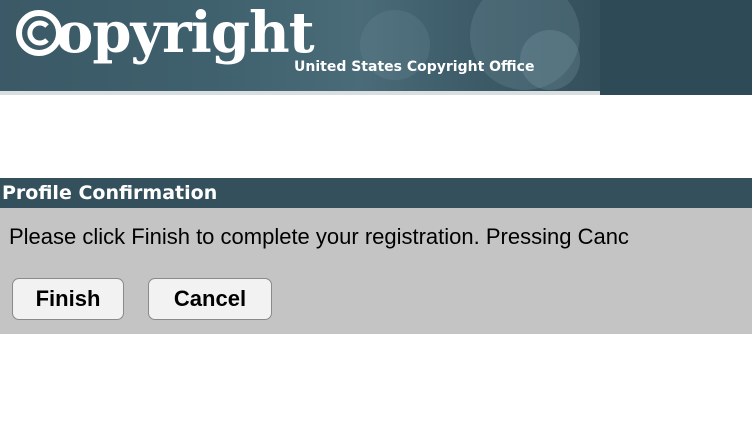 This screenshot has height=422, width=752. What do you see at coordinates (185, 33) in the screenshot?
I see `logo-wordmark: opyright` at bounding box center [185, 33].